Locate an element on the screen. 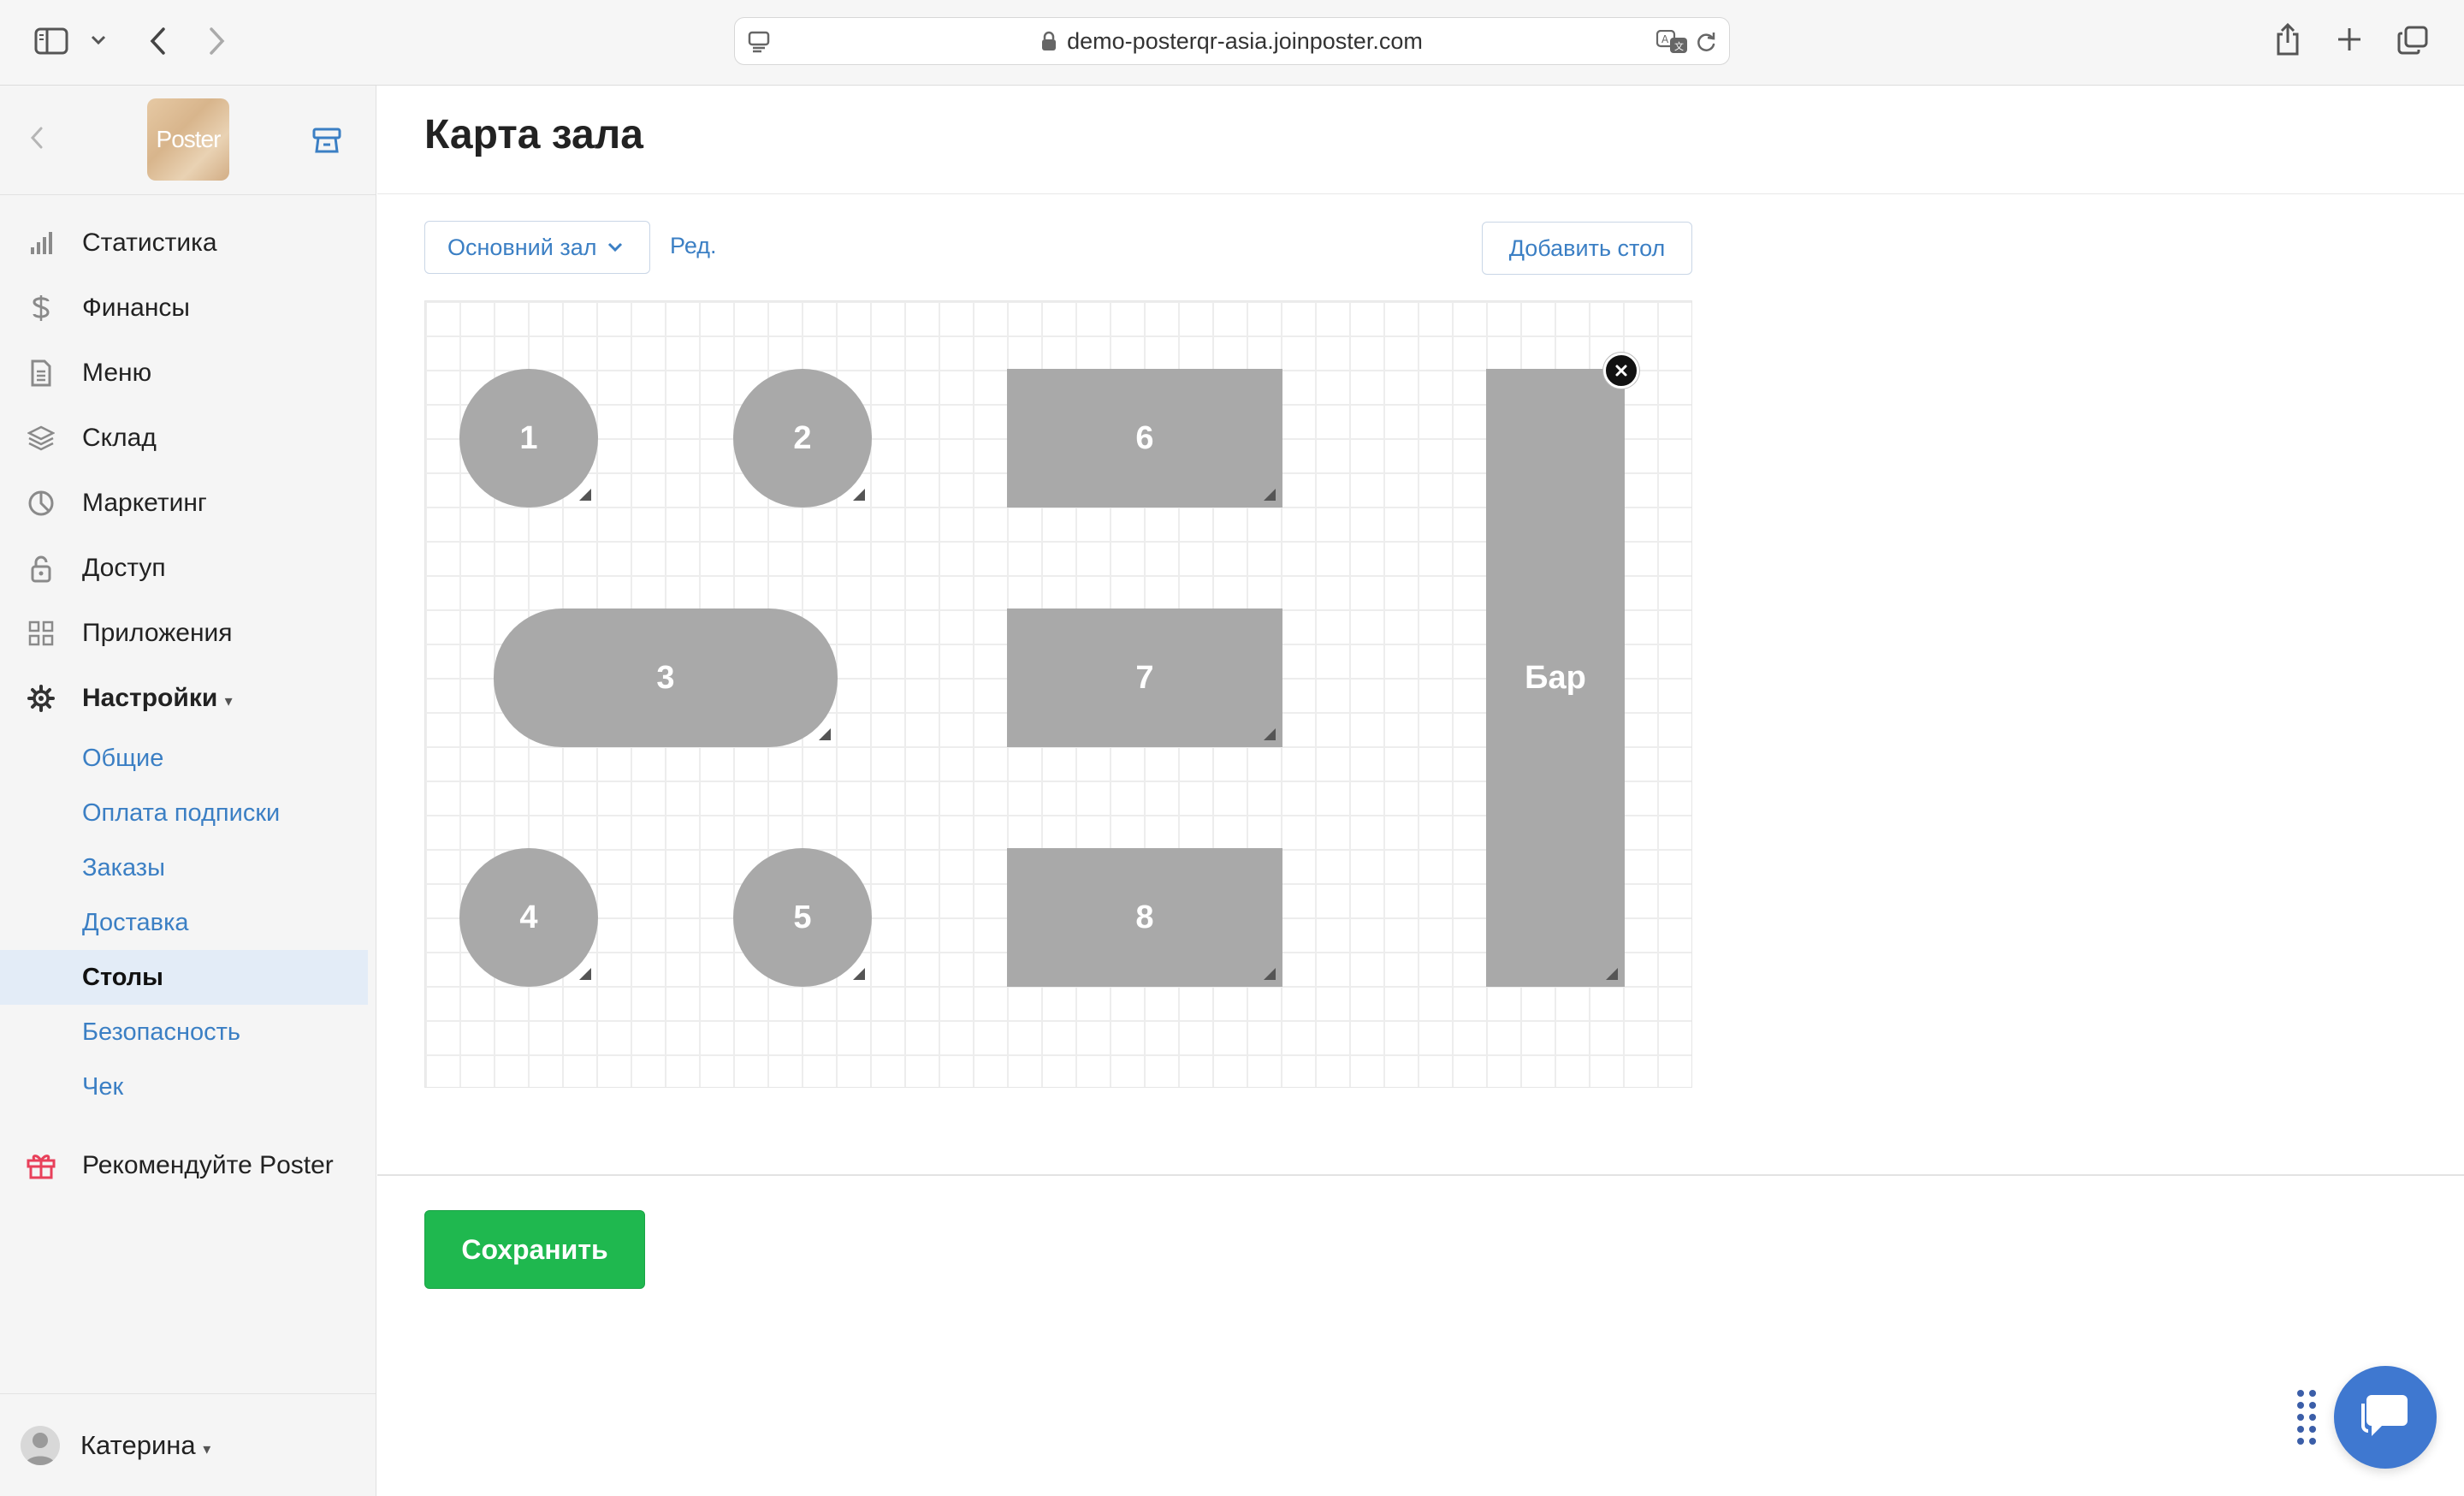  layers-icon is located at coordinates (41, 438).